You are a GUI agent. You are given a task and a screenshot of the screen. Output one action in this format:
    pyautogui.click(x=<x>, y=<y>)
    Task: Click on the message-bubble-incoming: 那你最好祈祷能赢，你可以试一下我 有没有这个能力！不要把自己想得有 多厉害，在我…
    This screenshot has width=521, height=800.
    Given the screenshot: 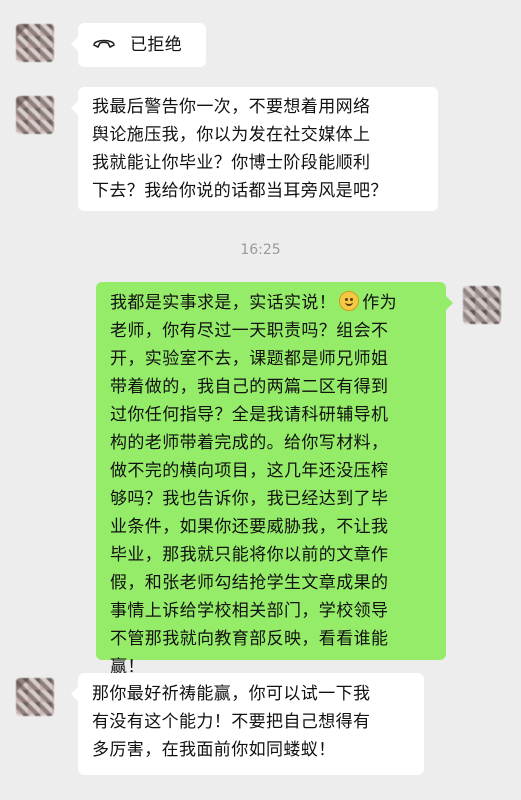 What is the action you would take?
    pyautogui.click(x=247, y=724)
    